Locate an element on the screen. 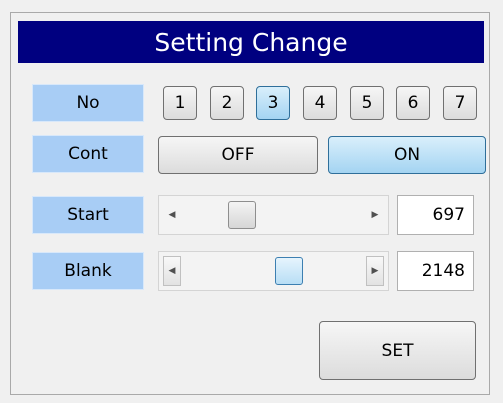 Image resolution: width=503 pixels, height=403 pixels. number-button-6: 6 is located at coordinates (413, 103).